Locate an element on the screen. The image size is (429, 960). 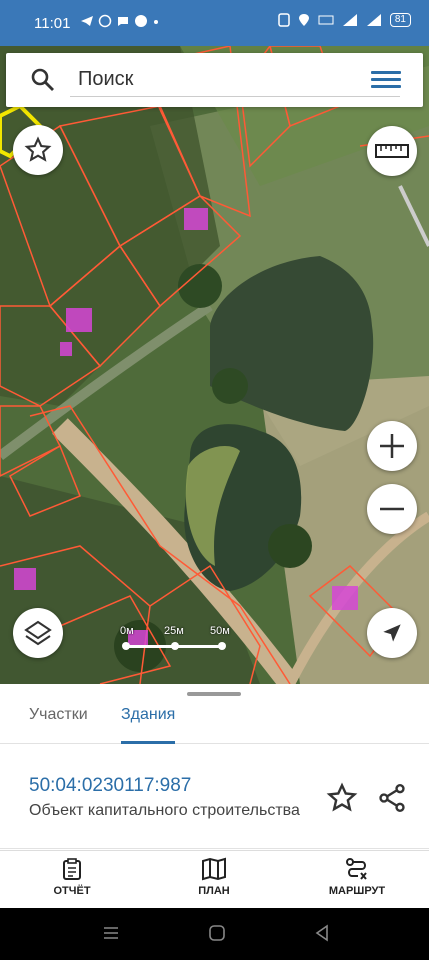
favorite-map-button is located at coordinates (38, 150).